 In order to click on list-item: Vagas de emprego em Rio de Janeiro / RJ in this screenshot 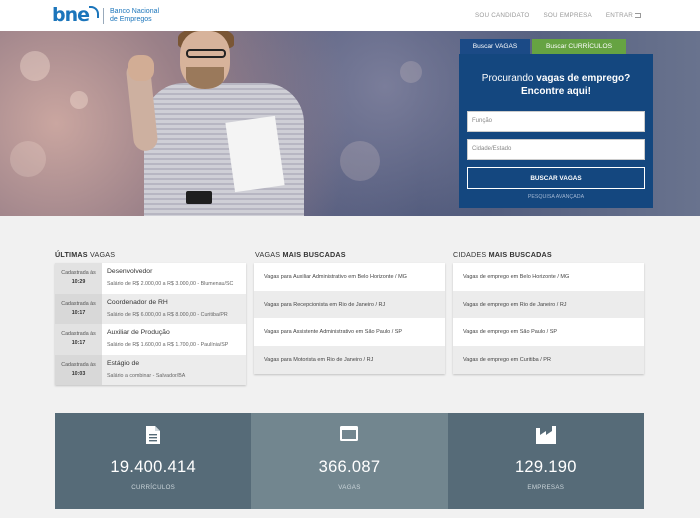, I will do `click(548, 304)`.